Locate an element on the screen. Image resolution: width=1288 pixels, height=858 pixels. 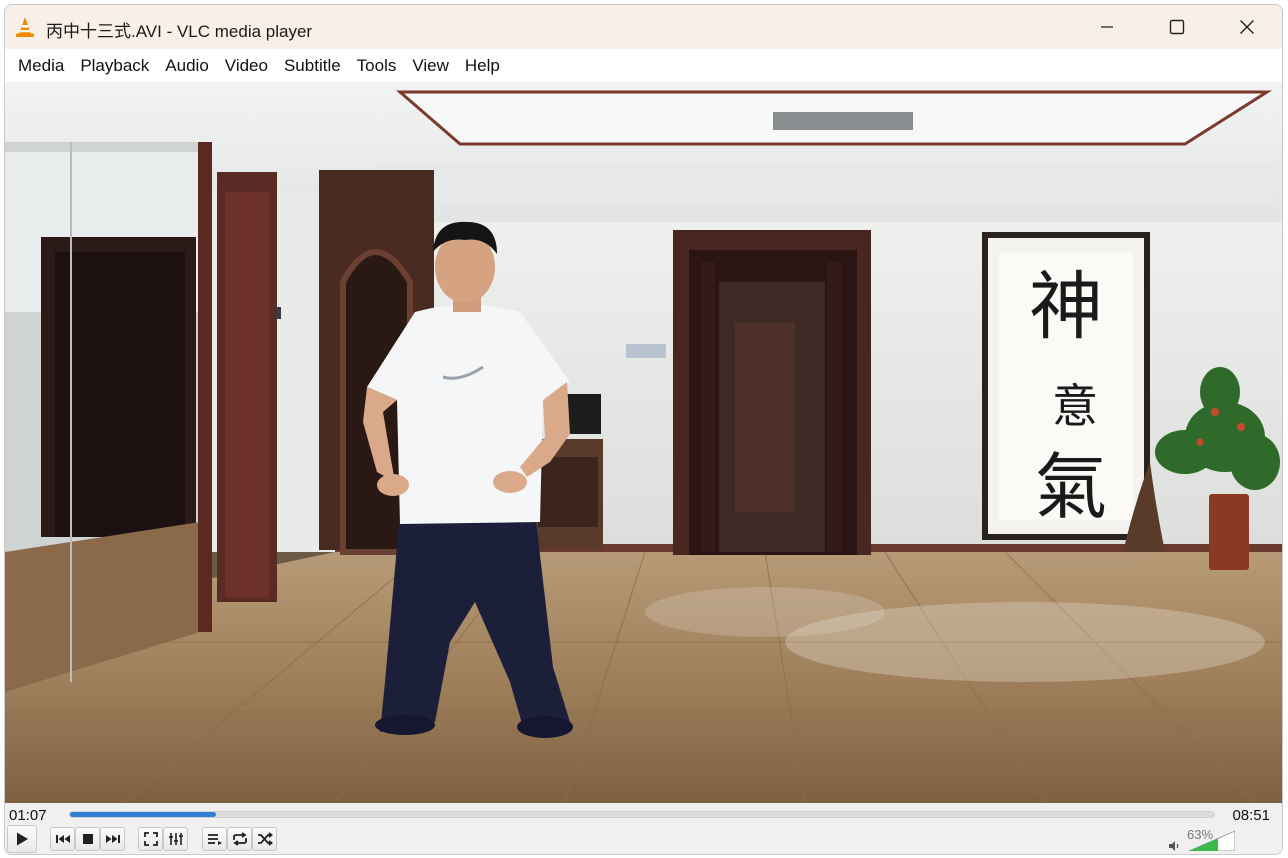
volume-slider is located at coordinates (1212, 839).